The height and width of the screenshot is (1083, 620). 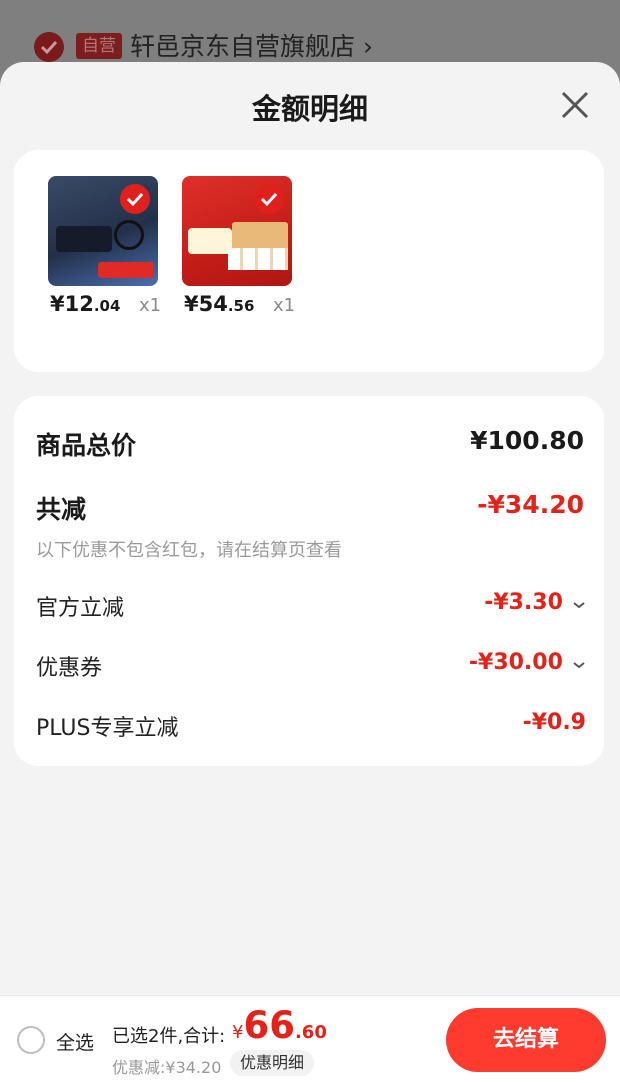 I want to click on chevron-right-icon: ›, so click(x=367, y=46).